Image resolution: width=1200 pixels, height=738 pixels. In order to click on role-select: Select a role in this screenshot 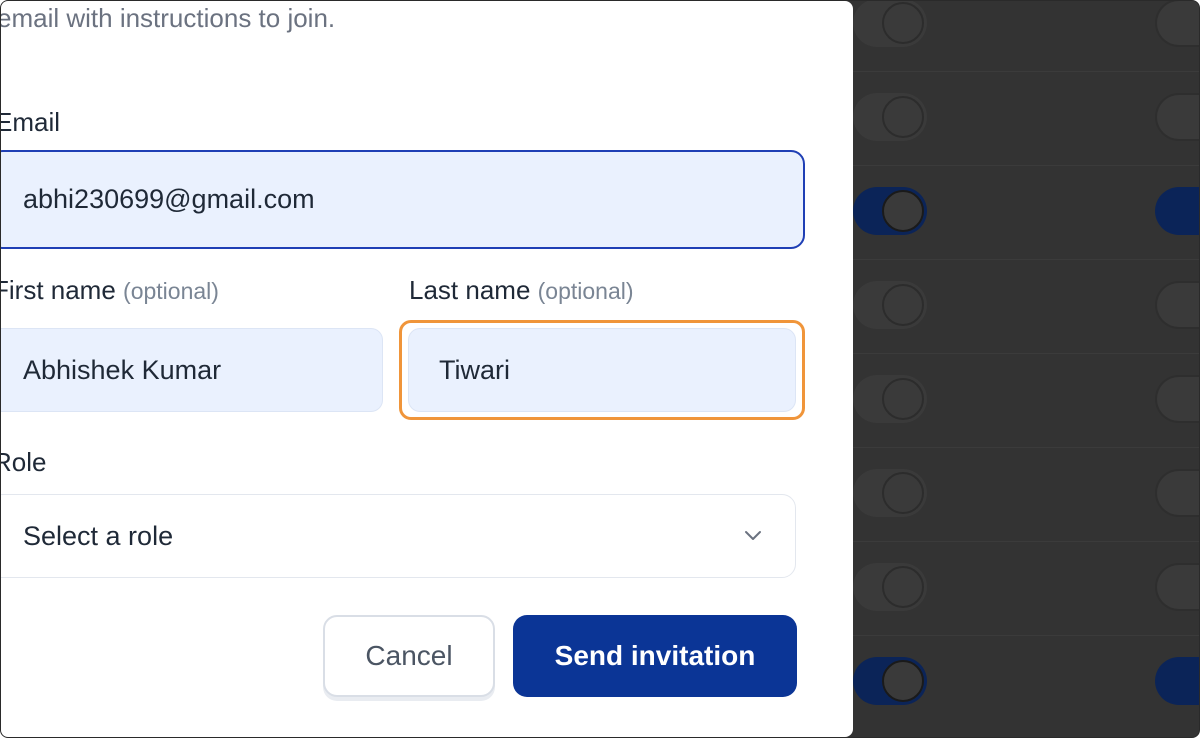, I will do `click(398, 536)`.